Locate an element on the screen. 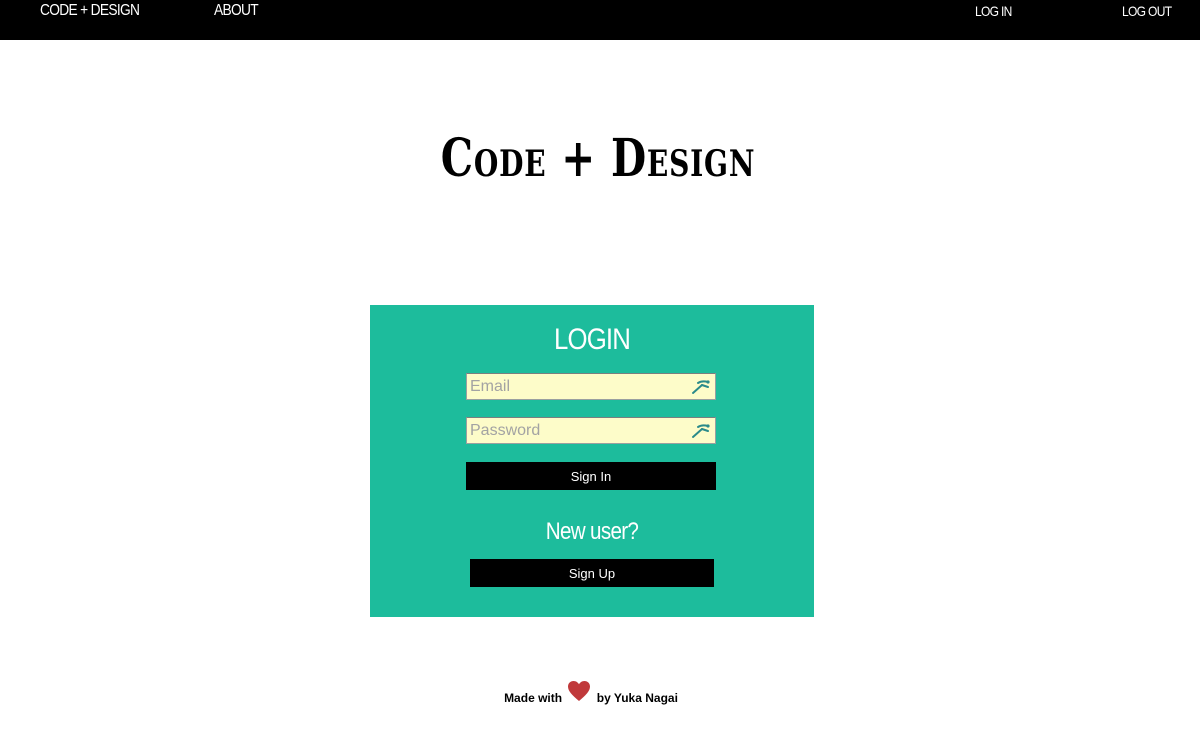 This screenshot has height=748, width=1200. login-heading: LOGIN is located at coordinates (592, 339).